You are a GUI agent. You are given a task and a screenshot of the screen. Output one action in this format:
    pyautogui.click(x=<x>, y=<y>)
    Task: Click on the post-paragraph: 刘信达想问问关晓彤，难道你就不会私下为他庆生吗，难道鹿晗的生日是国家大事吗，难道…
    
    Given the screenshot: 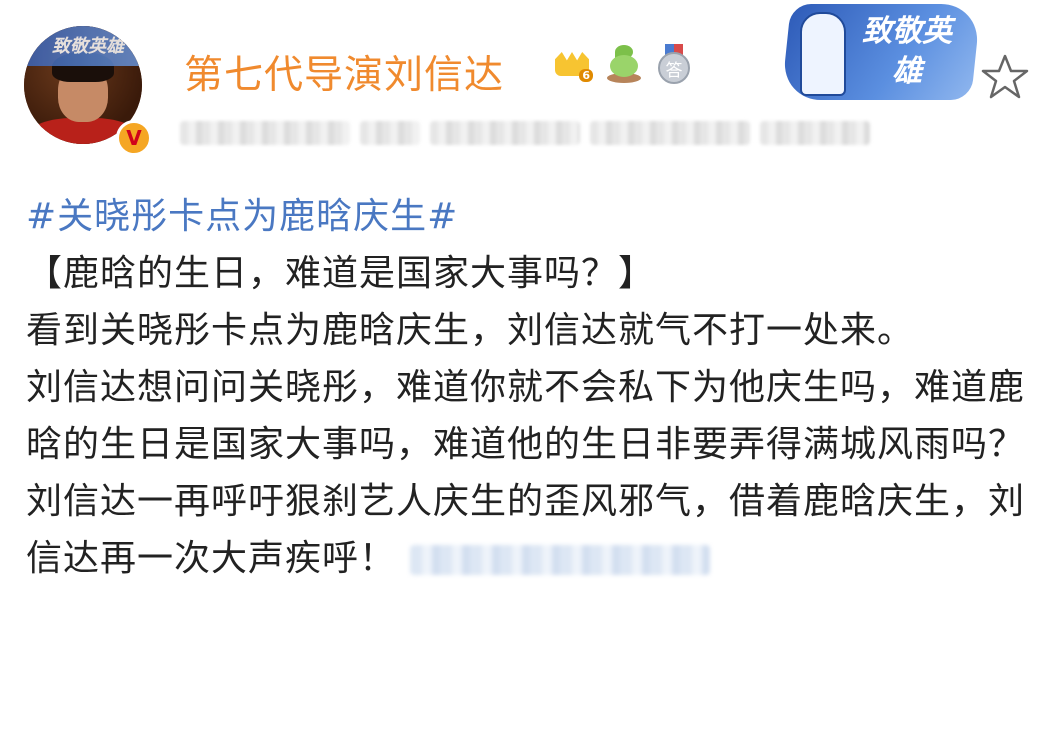 What is the action you would take?
    pyautogui.click(x=526, y=416)
    